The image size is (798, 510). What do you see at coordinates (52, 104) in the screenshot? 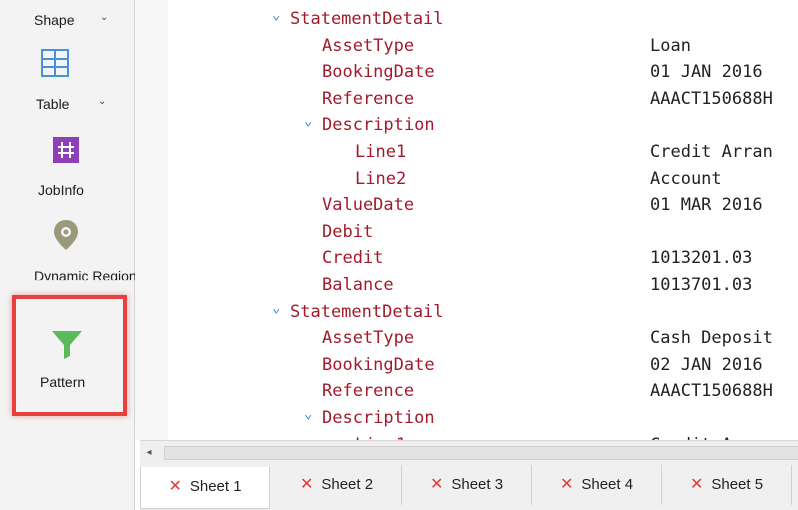
I see `table-label: Table` at bounding box center [52, 104].